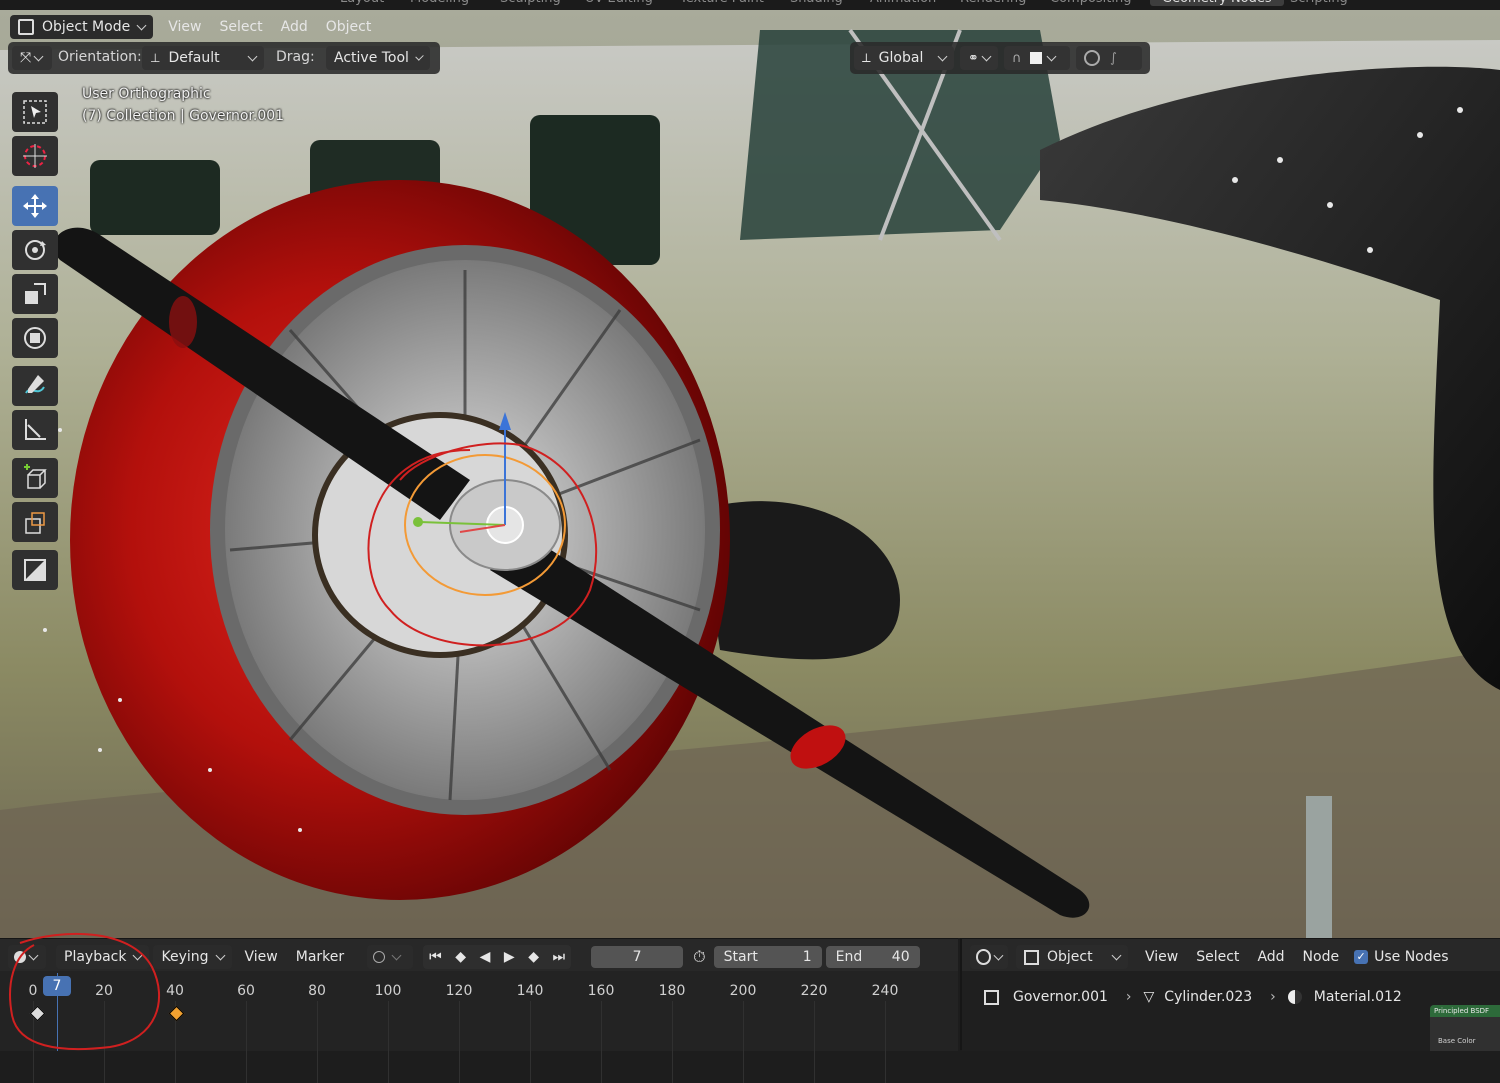 The image size is (1500, 1083). I want to click on collection-info-text: (7) Collection | Governor.001, so click(183, 116).